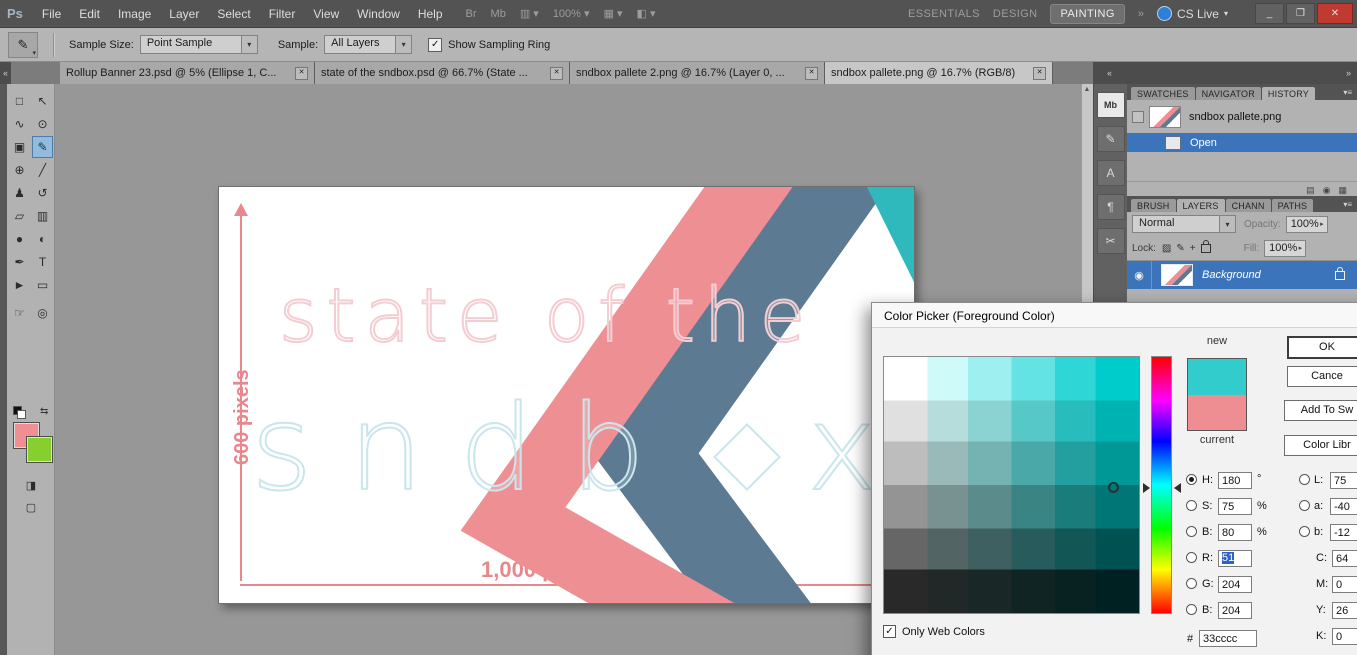 This screenshot has height=655, width=1357. What do you see at coordinates (1192, 13) in the screenshot?
I see `cs-live-button: CS Live ▾` at bounding box center [1192, 13].